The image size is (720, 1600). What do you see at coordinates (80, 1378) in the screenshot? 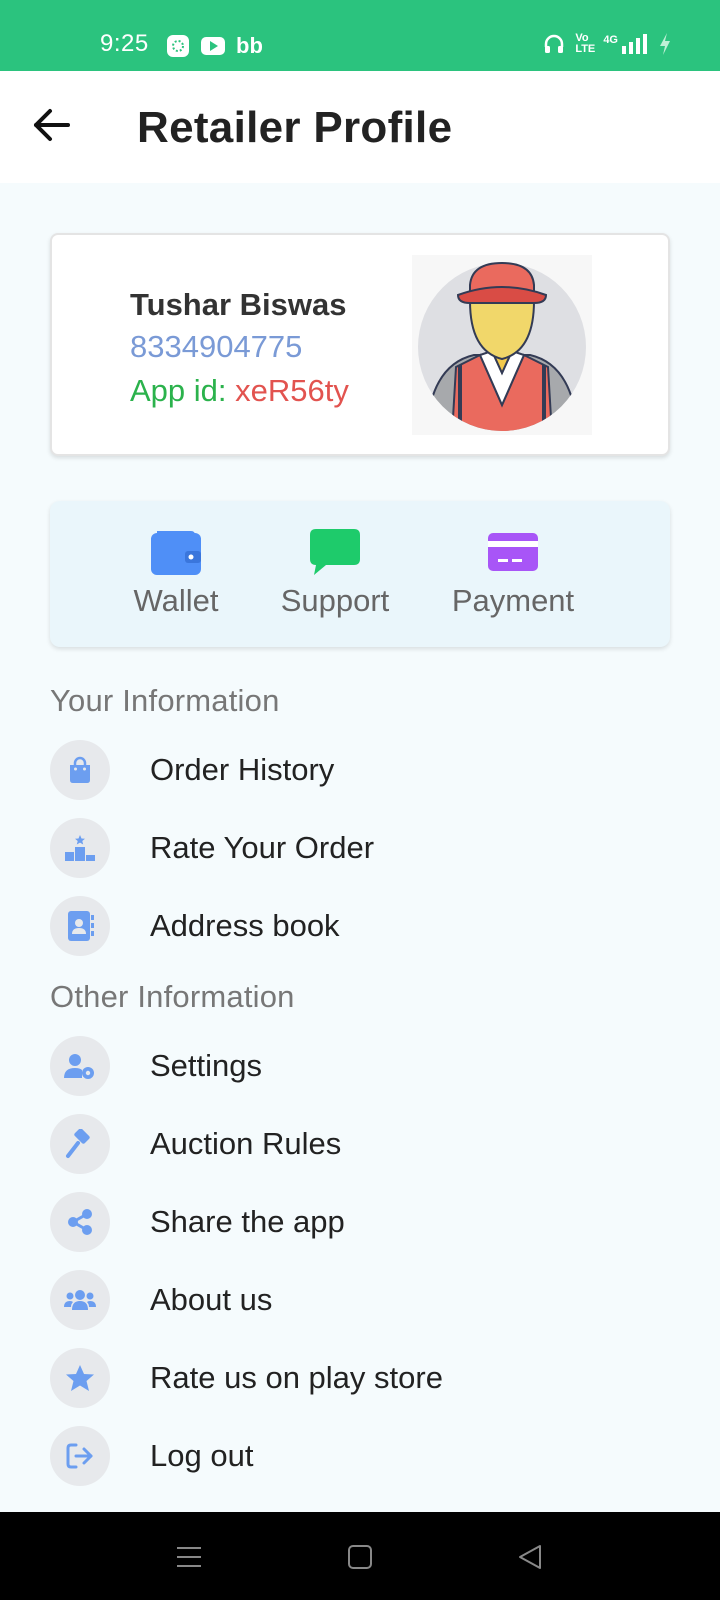
I see `star-icon` at bounding box center [80, 1378].